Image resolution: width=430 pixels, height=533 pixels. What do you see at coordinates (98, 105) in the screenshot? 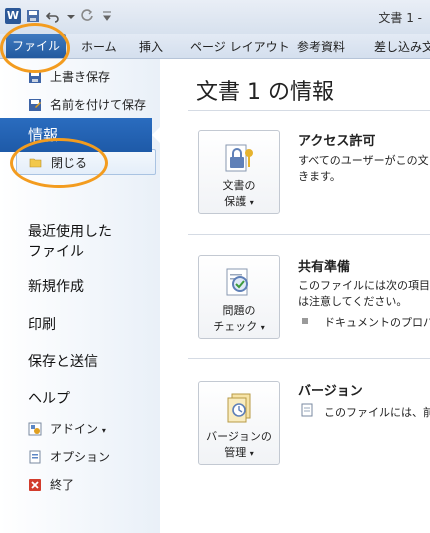
I see `save-as-label: 名前を付けて保存` at bounding box center [98, 105].